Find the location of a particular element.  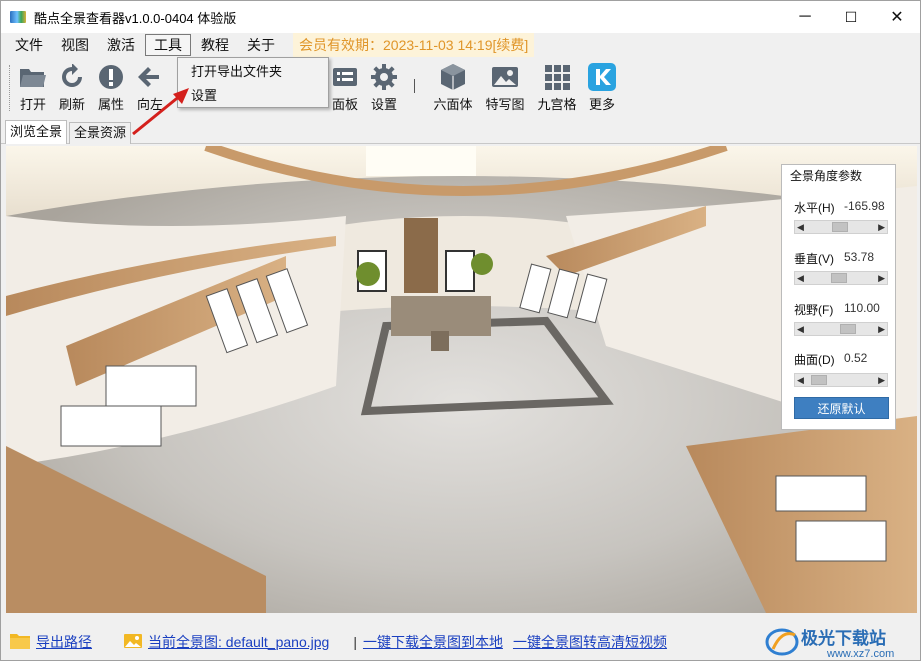

cube-button: 六面体 is located at coordinates (453, 88).